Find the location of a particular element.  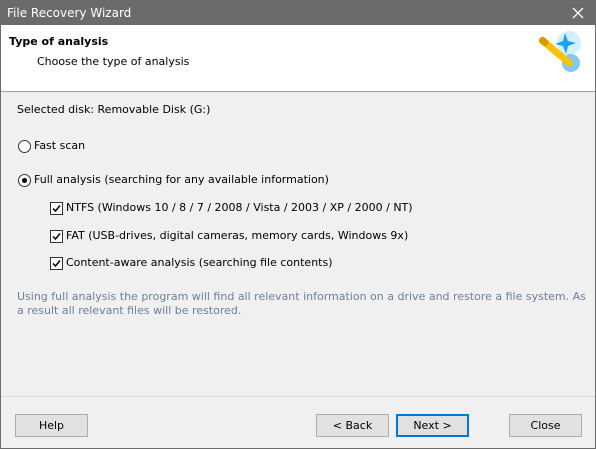

ntfs-checkbox is located at coordinates (56, 208).